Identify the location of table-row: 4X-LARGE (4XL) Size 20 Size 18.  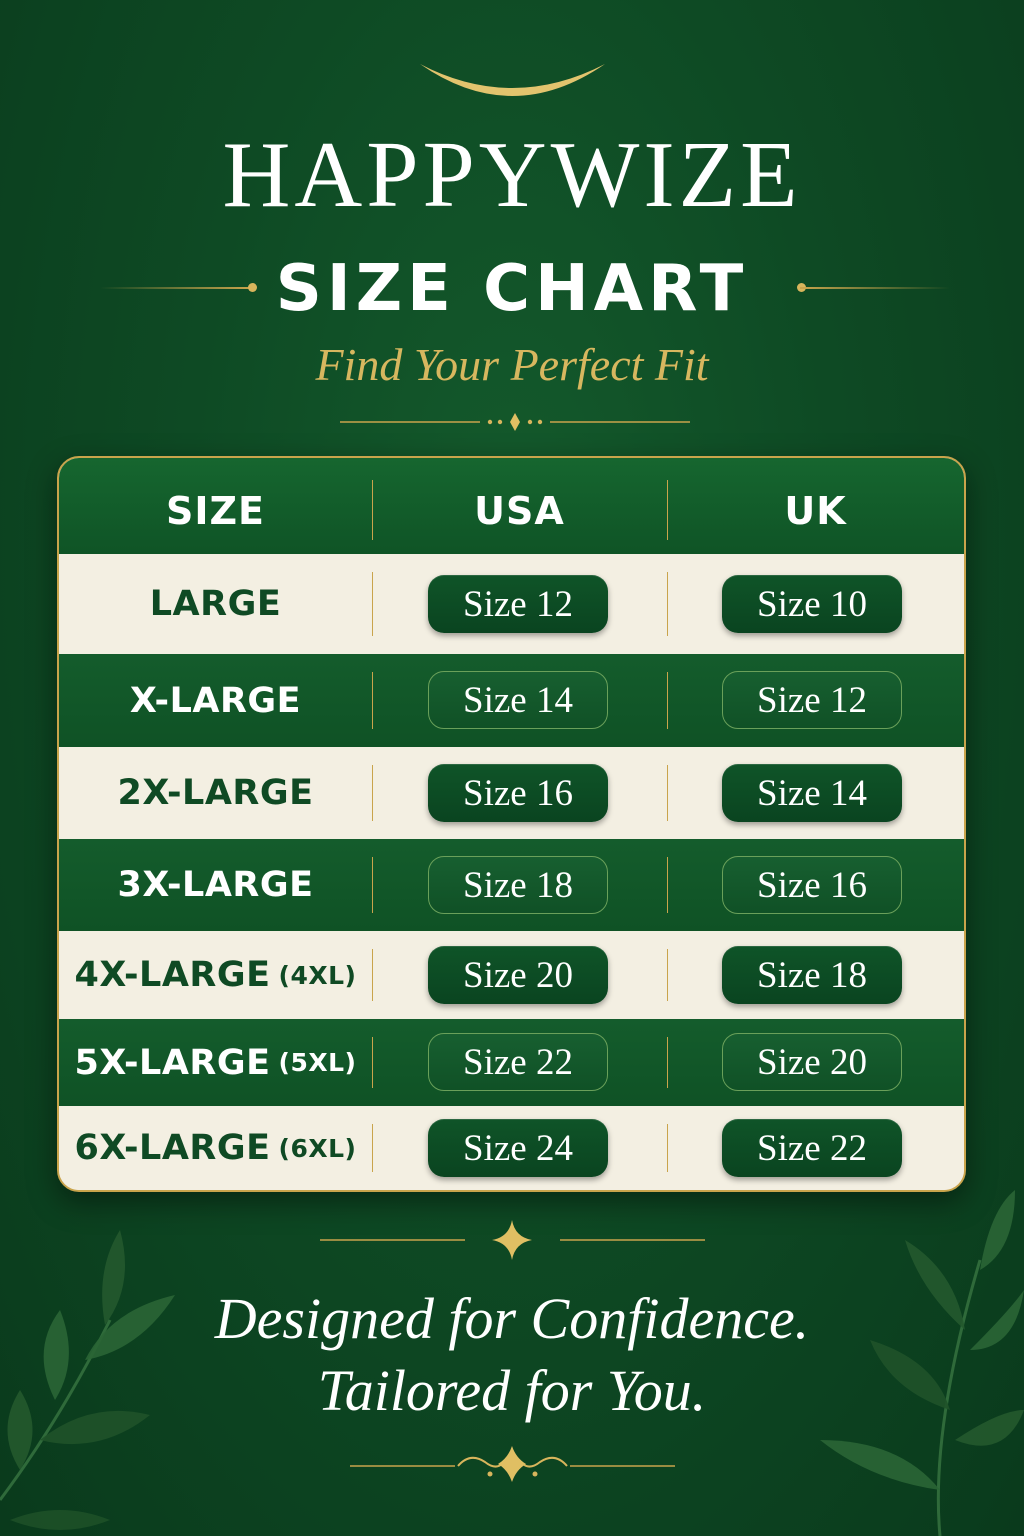
(511, 975).